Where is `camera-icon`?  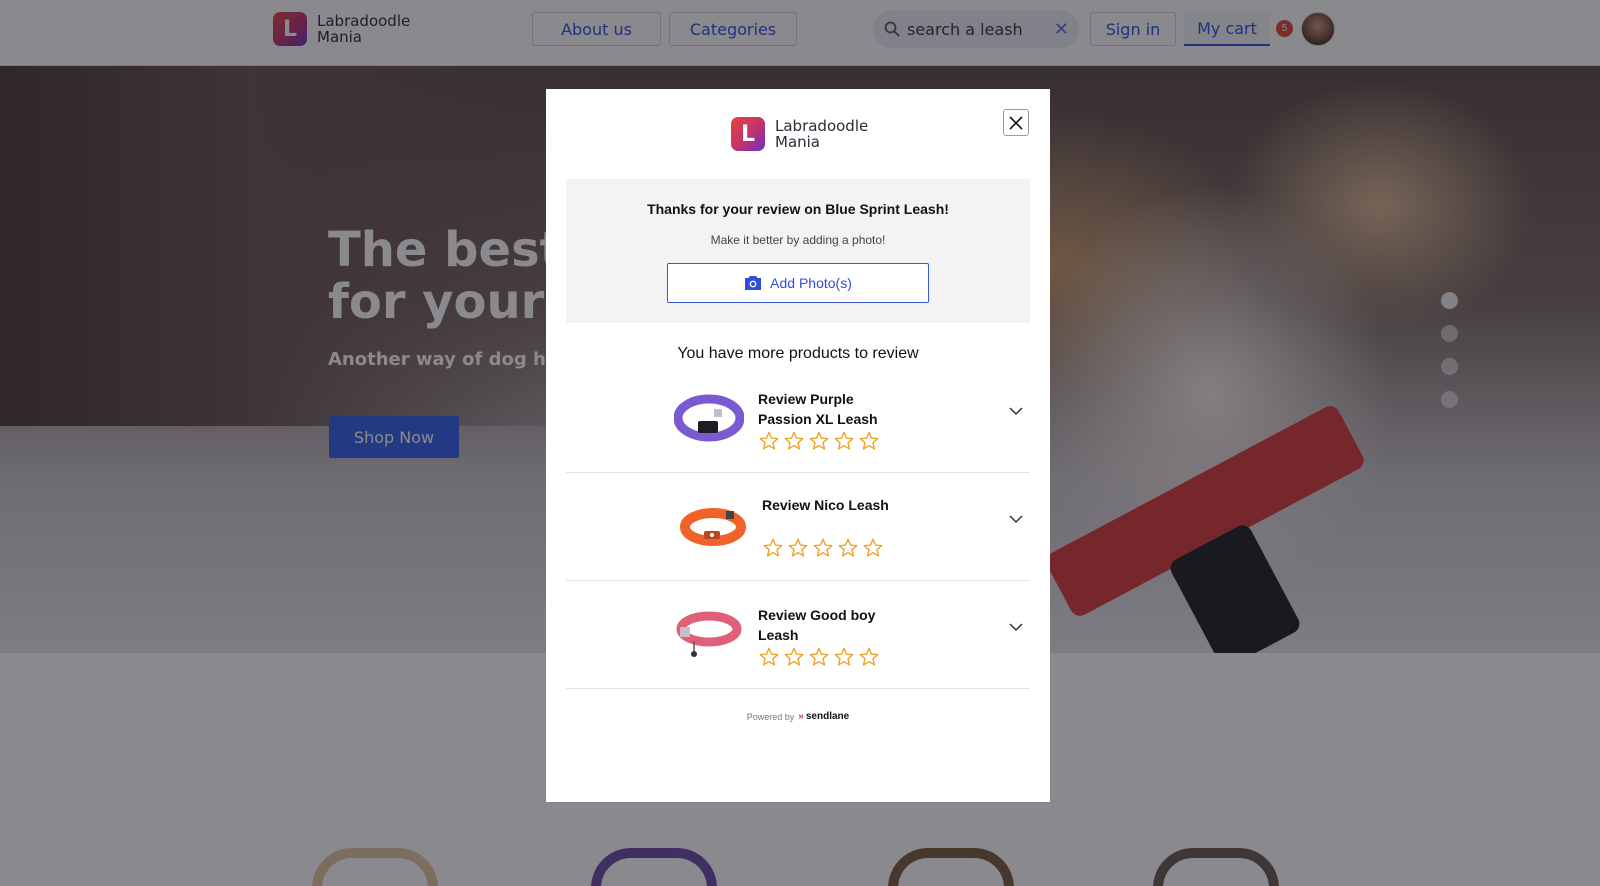 camera-icon is located at coordinates (753, 283).